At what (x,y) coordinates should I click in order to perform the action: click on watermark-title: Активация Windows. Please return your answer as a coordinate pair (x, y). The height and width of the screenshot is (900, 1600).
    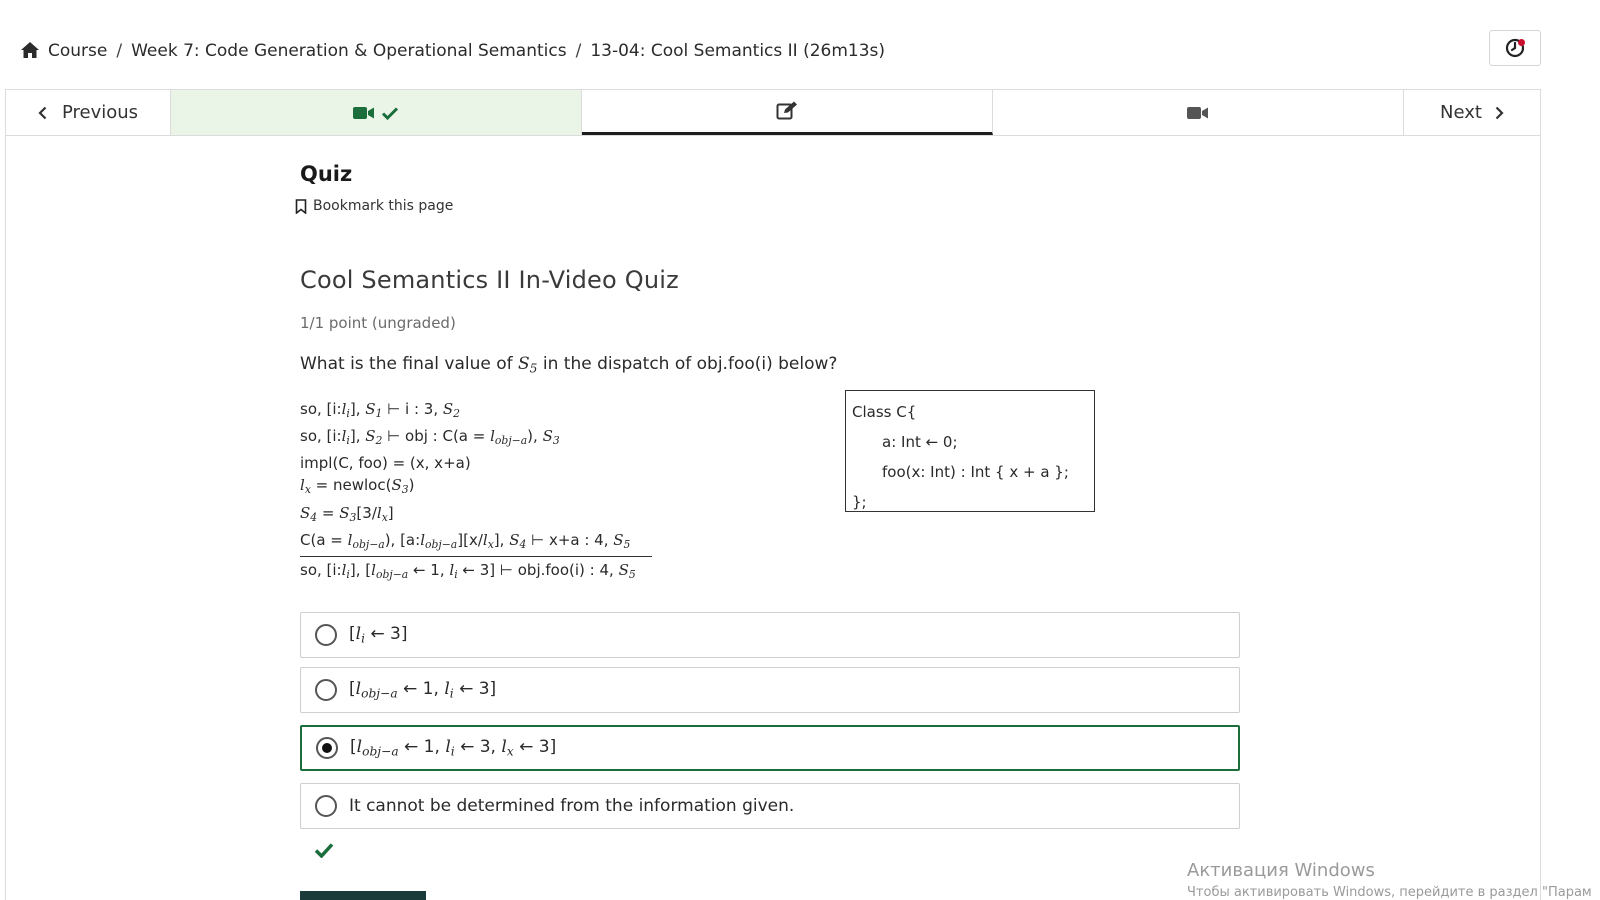
    Looking at the image, I should click on (1281, 870).